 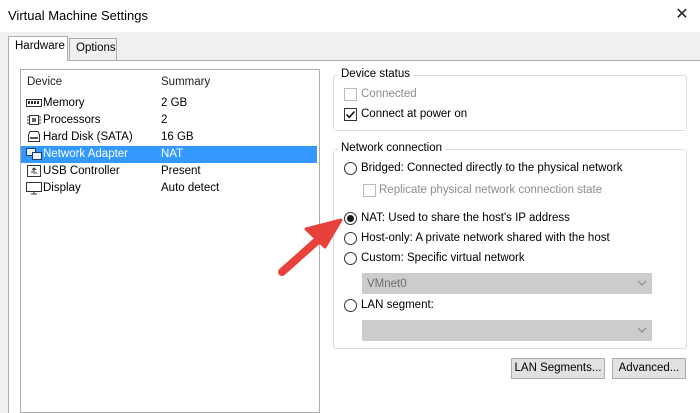 I want to click on column-header-summary: Summary, so click(x=185, y=82).